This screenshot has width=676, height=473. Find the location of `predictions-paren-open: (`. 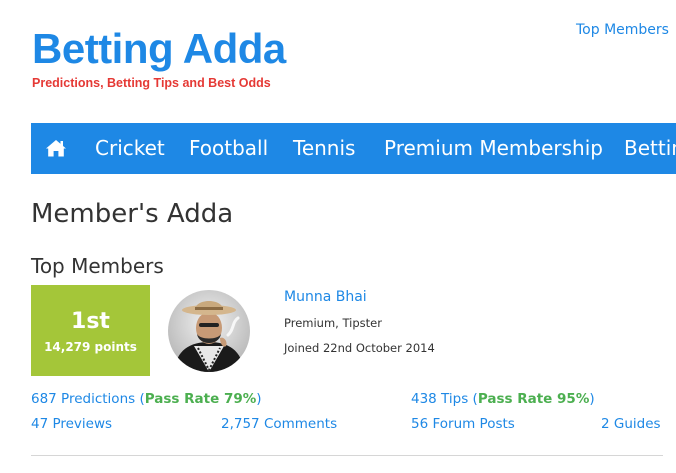

predictions-paren-open: ( is located at coordinates (140, 399).